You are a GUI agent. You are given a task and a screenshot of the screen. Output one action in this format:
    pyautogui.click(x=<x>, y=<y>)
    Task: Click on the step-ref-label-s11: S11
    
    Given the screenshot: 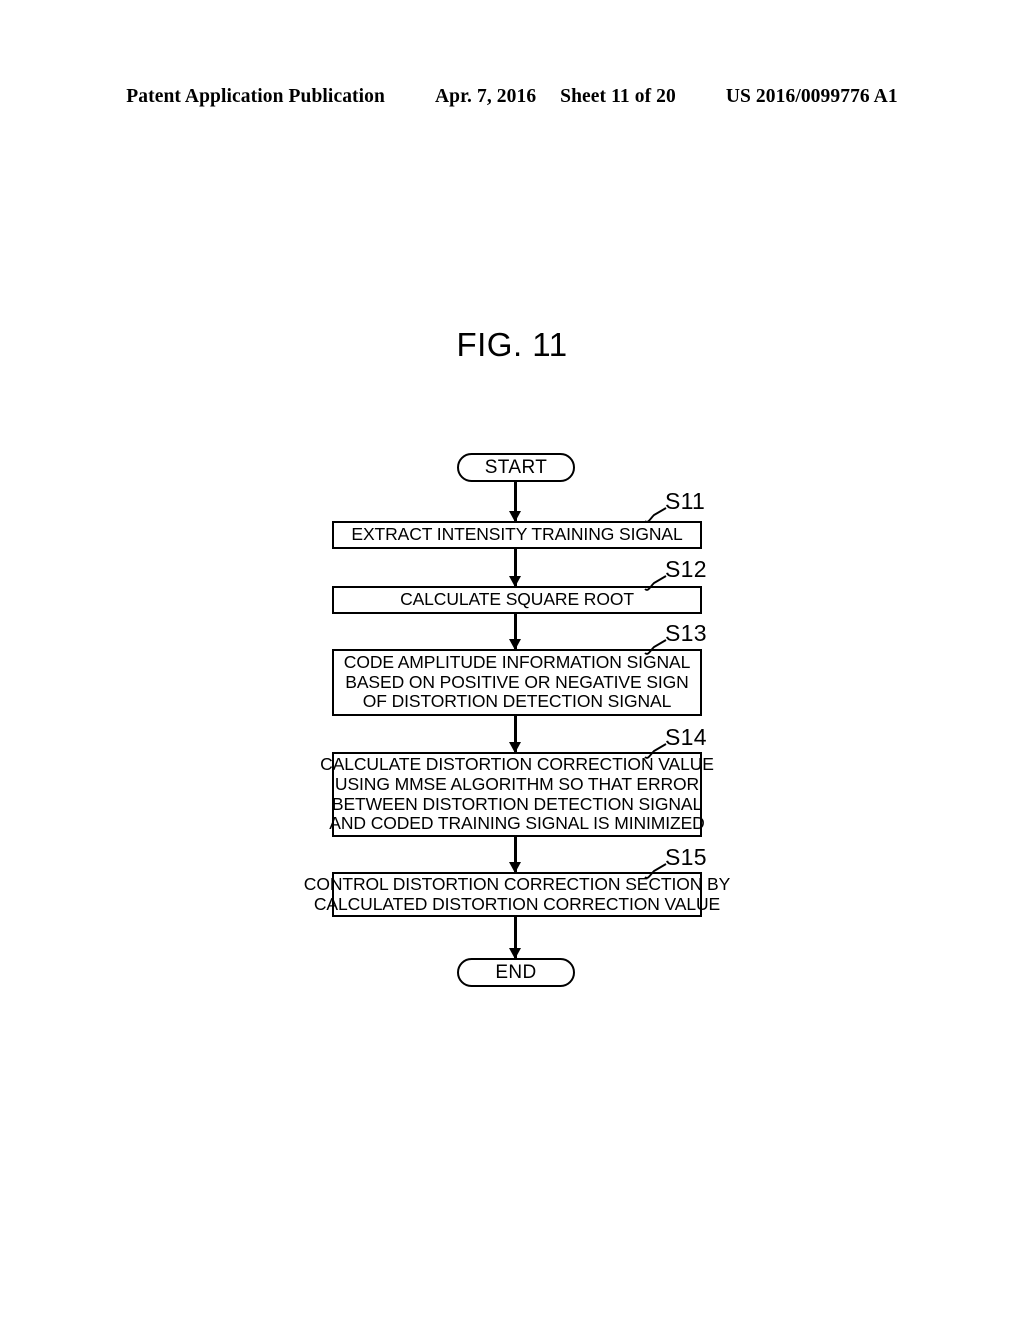 What is the action you would take?
    pyautogui.click(x=675, y=505)
    